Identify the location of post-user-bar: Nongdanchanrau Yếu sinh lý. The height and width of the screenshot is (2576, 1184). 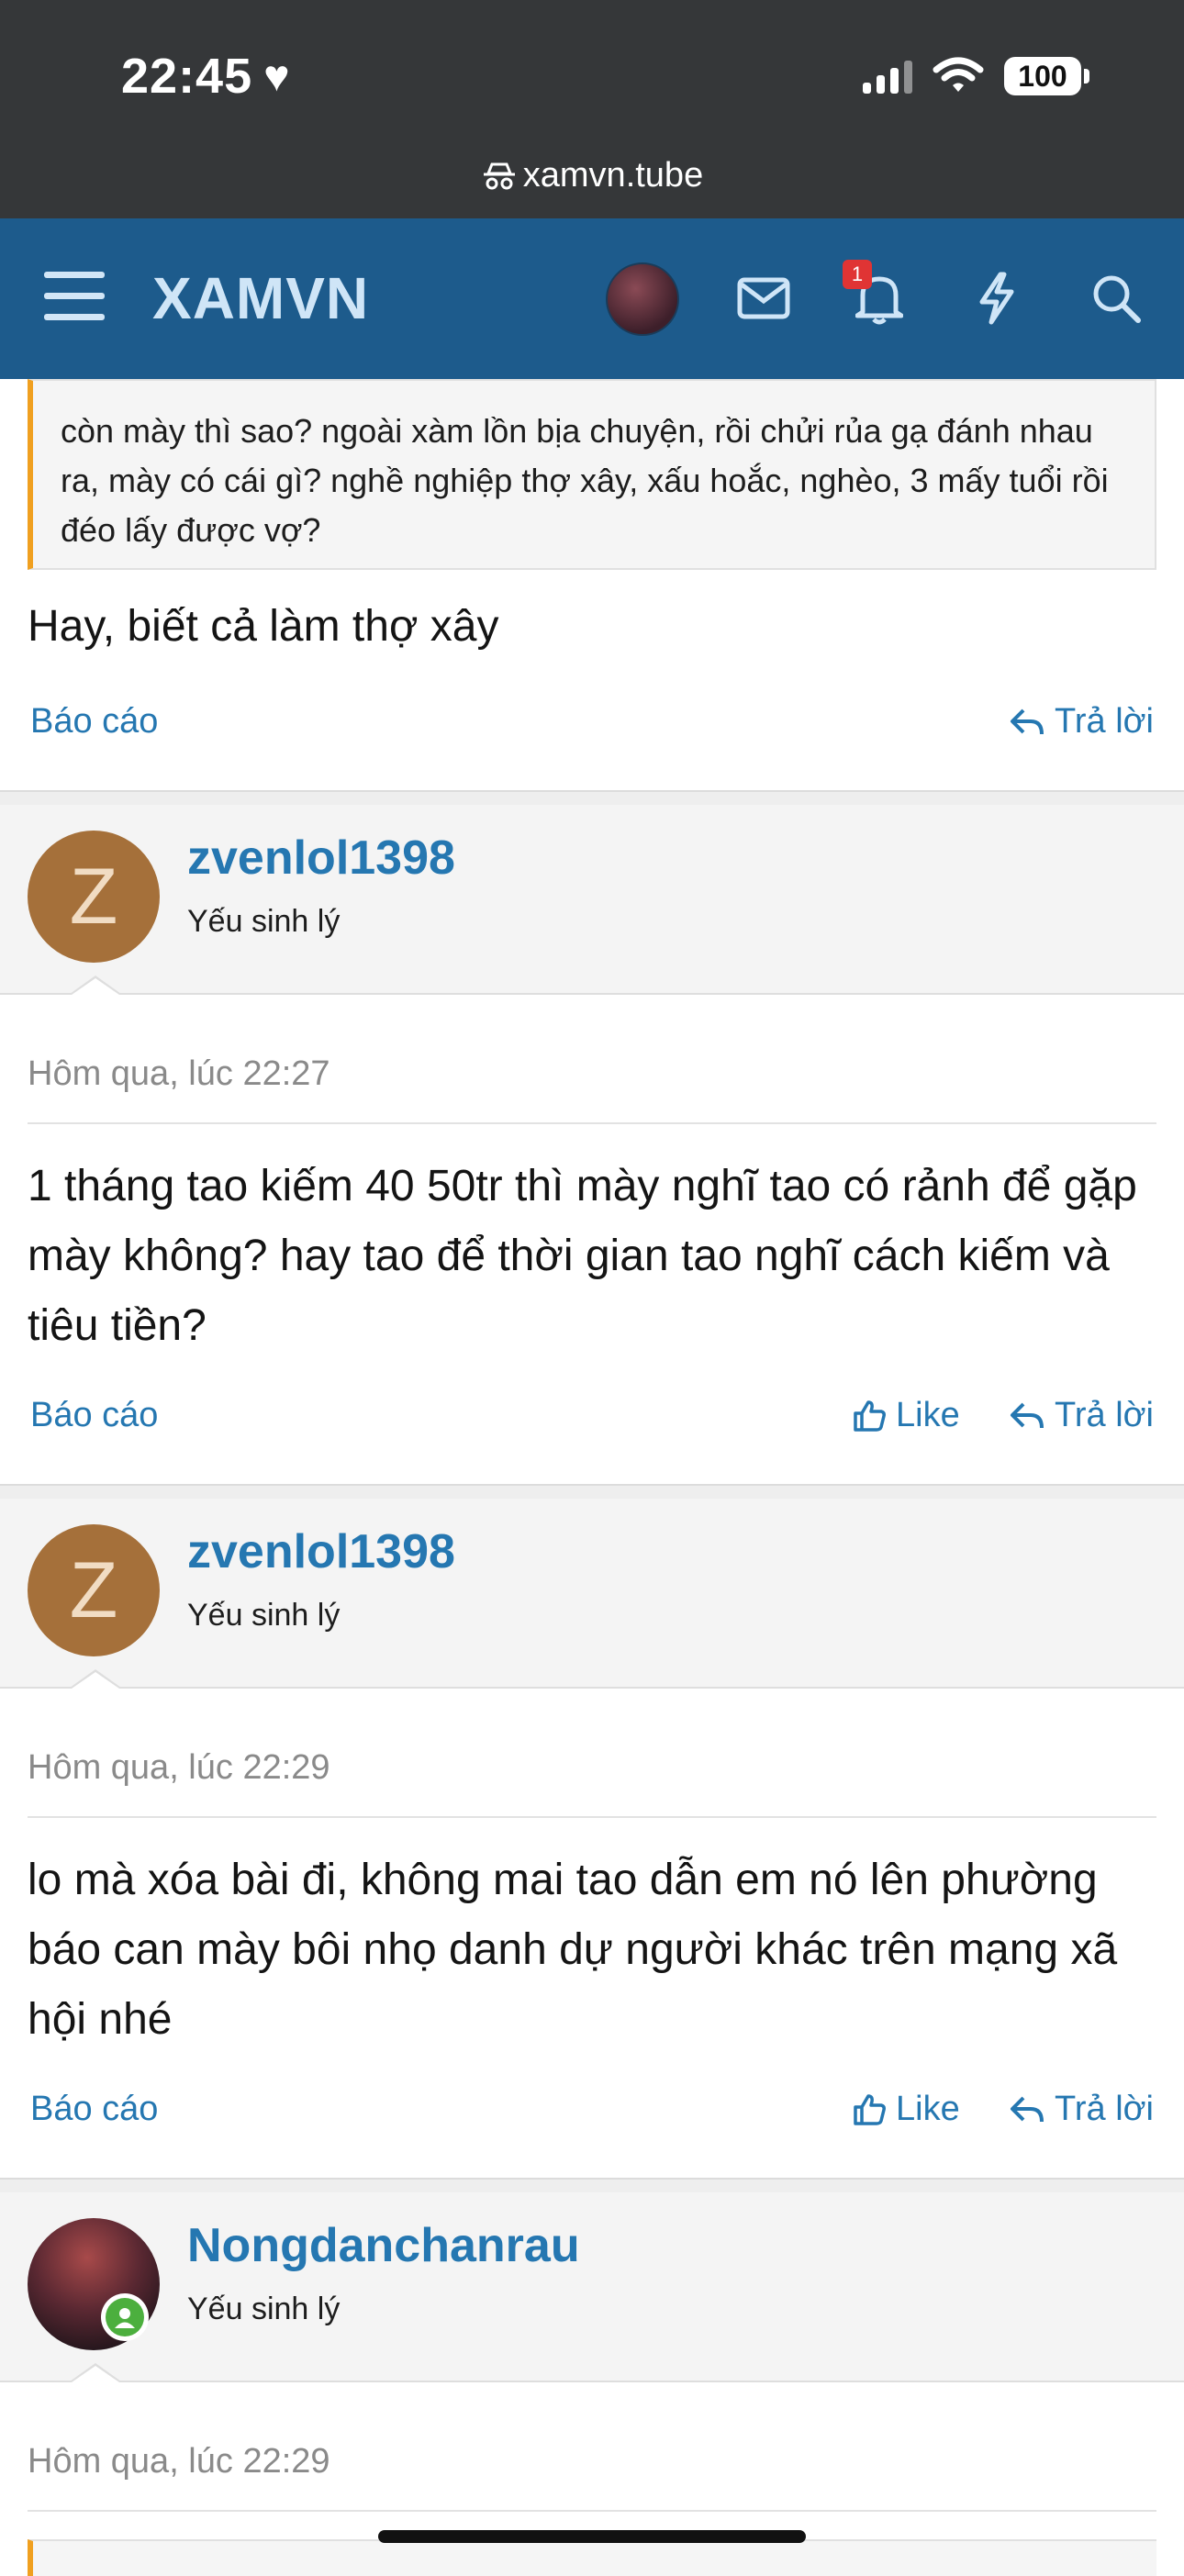
(592, 2287).